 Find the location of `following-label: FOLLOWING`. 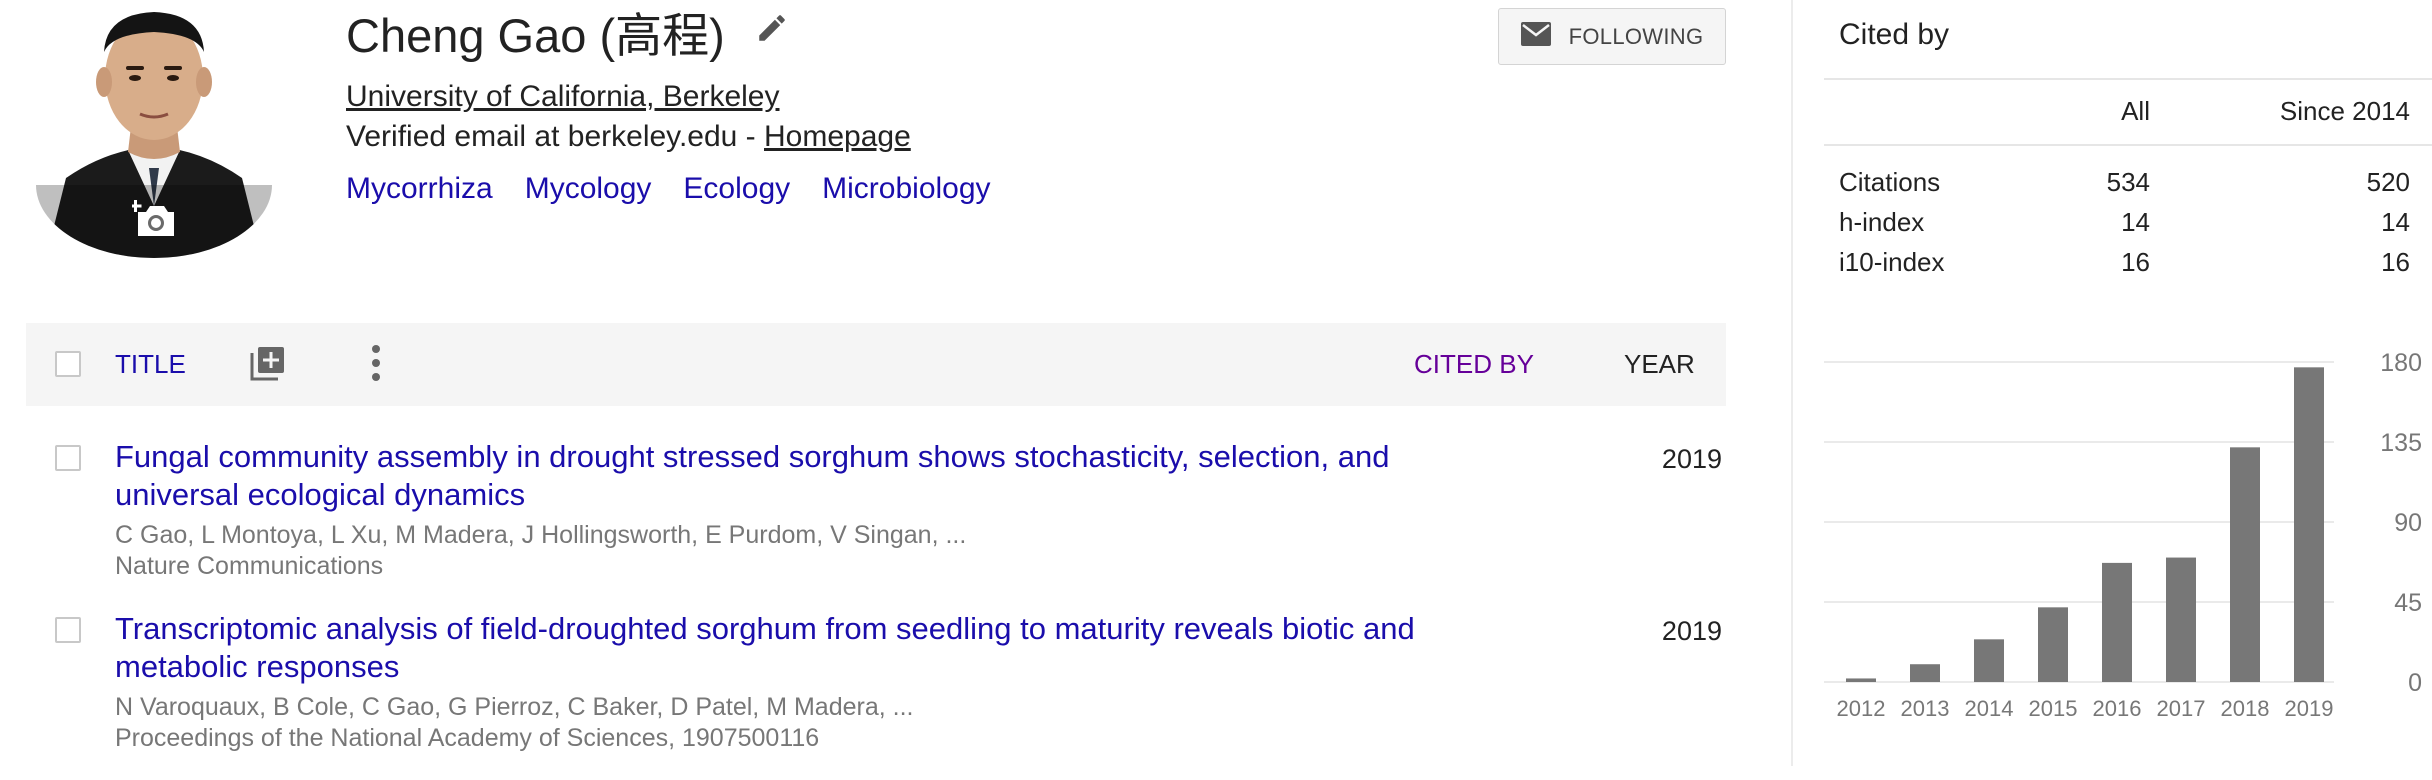

following-label: FOLLOWING is located at coordinates (1636, 36).